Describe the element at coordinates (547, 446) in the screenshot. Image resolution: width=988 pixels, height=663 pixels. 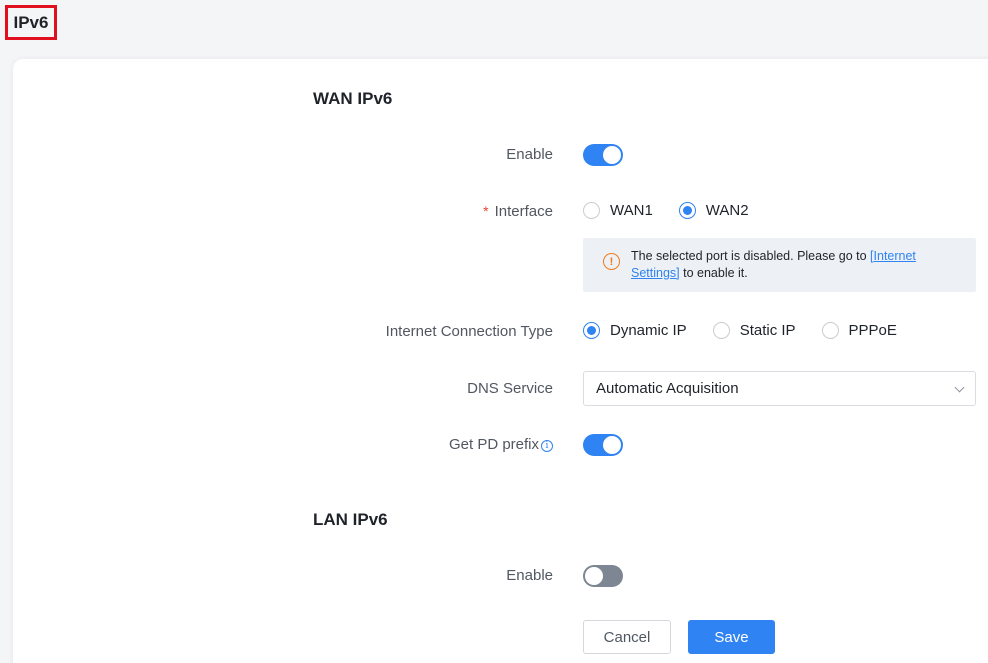
I see `info-icon: i` at that location.